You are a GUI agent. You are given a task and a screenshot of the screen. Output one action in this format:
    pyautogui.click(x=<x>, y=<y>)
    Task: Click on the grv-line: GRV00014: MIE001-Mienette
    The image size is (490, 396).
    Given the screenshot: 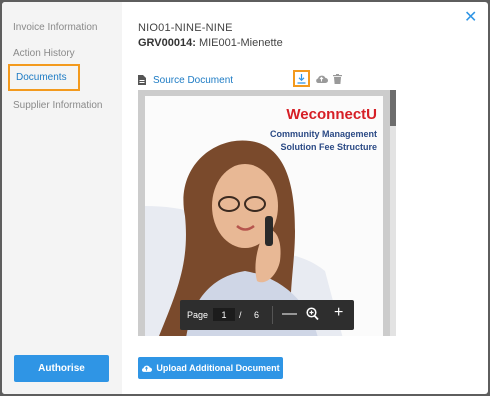 What is the action you would take?
    pyautogui.click(x=210, y=43)
    